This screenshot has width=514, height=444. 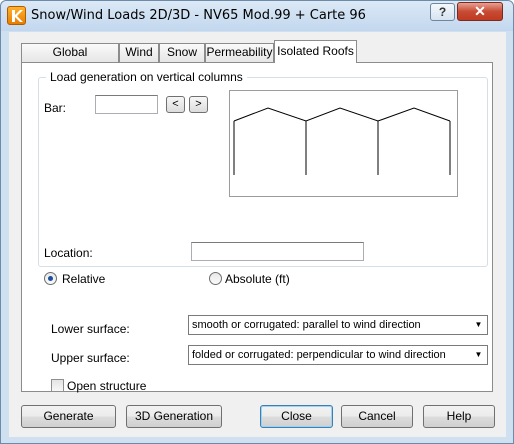 I want to click on group-title: Load generation on vertical columns, so click(x=146, y=77).